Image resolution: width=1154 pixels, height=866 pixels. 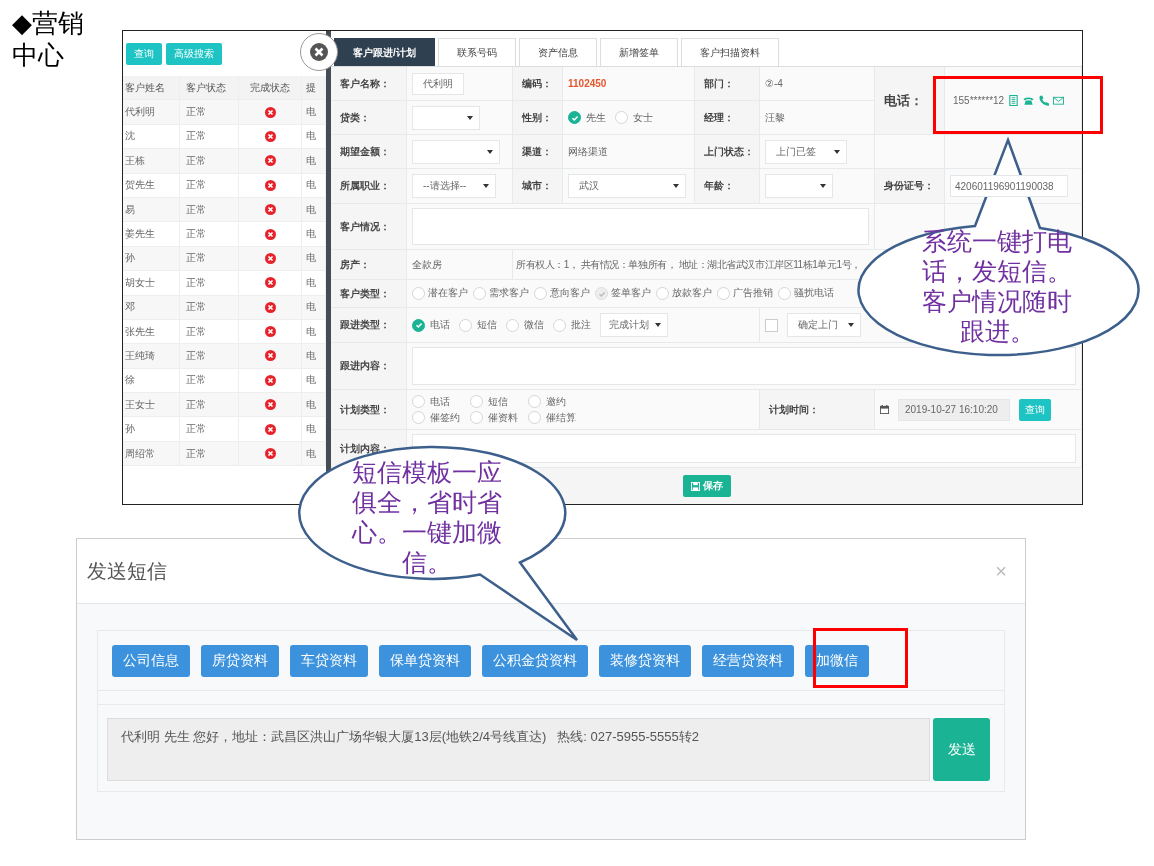 I want to click on template-button: 经营贷资料, so click(x=748, y=661).